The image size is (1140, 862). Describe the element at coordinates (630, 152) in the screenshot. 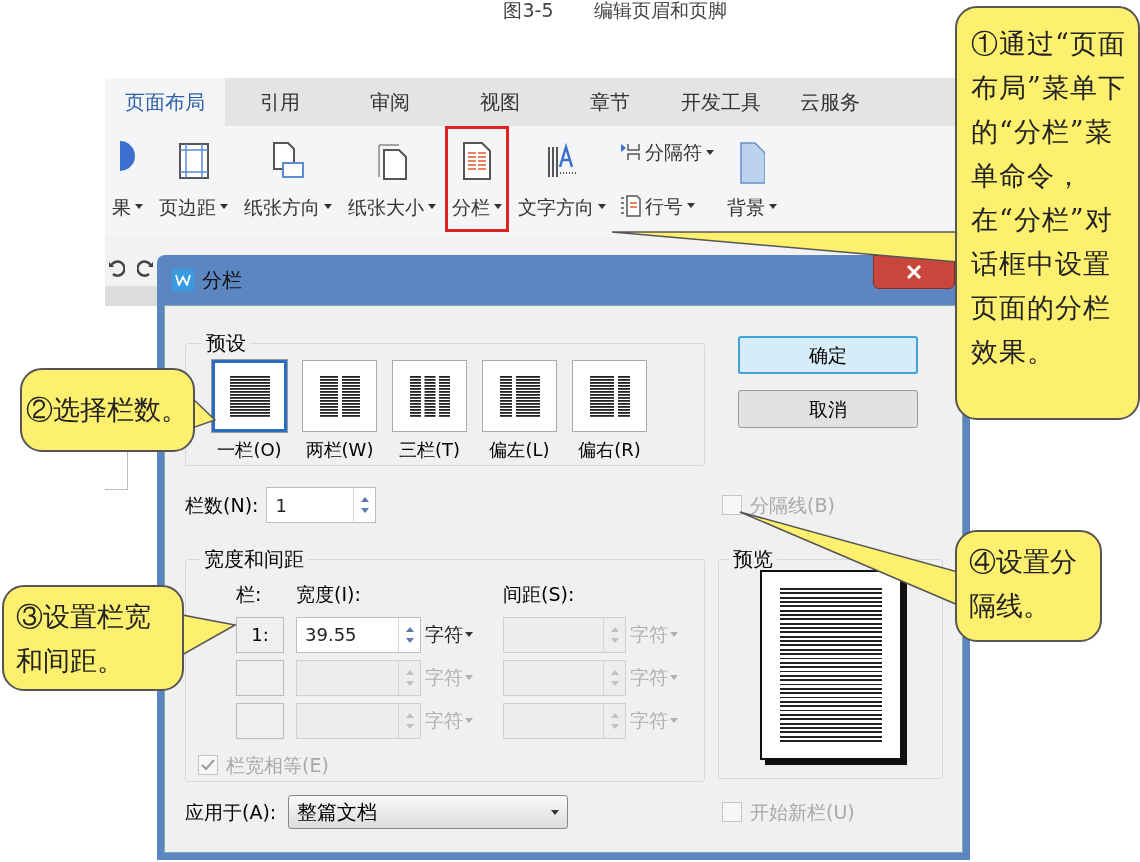

I see `page-break-icon` at that location.